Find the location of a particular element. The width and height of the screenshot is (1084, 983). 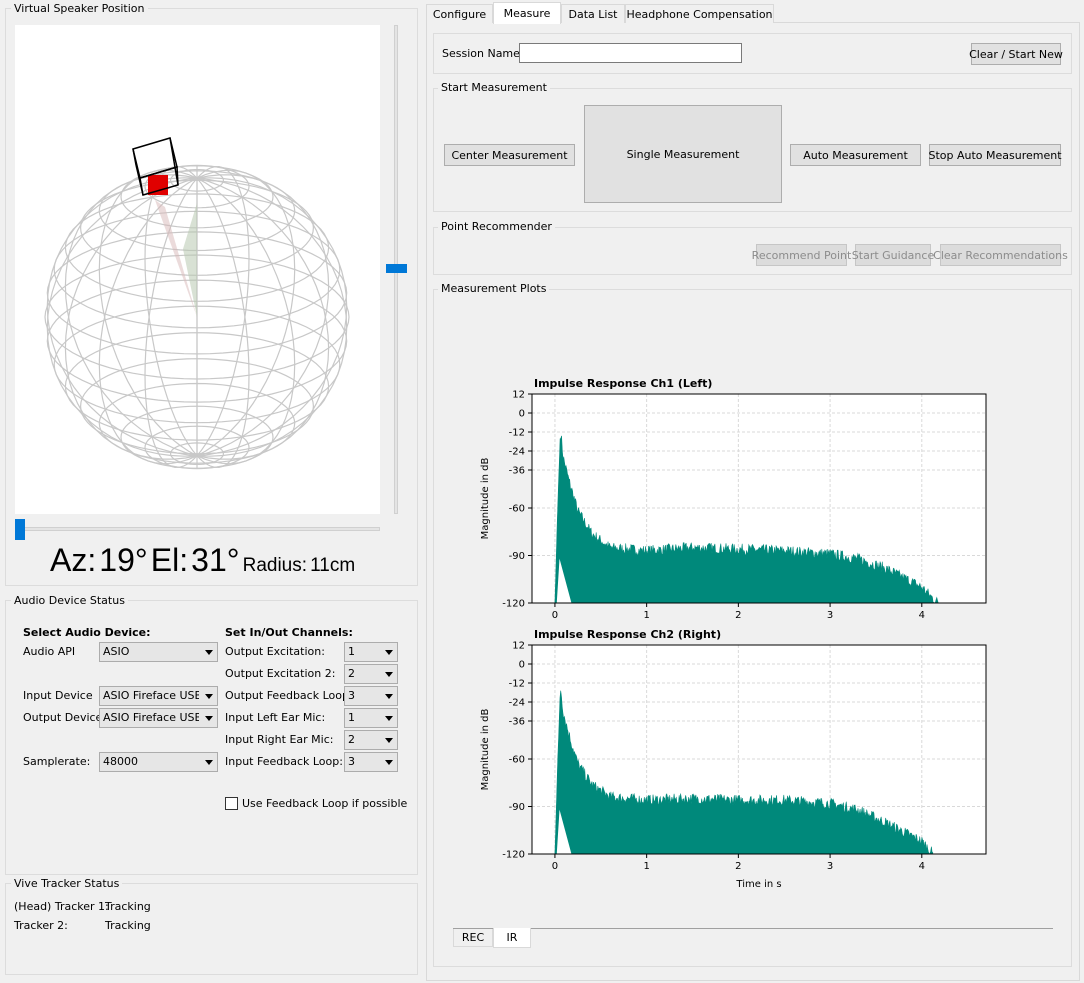

elevation-wedge is located at coordinates (190, 260).